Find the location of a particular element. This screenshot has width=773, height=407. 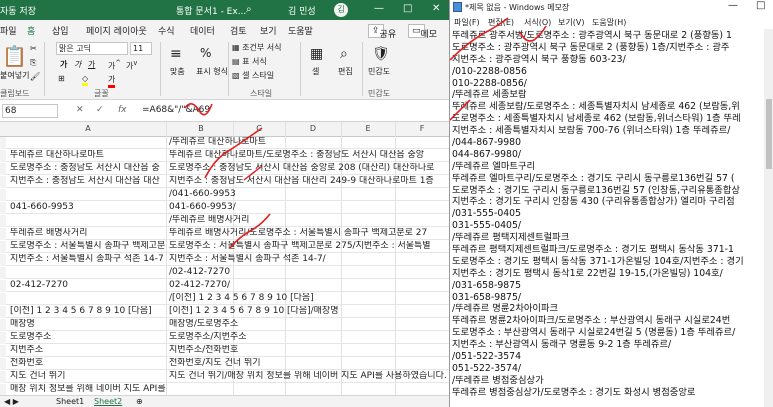

pen-annotation-notepad is located at coordinates (498, 69).